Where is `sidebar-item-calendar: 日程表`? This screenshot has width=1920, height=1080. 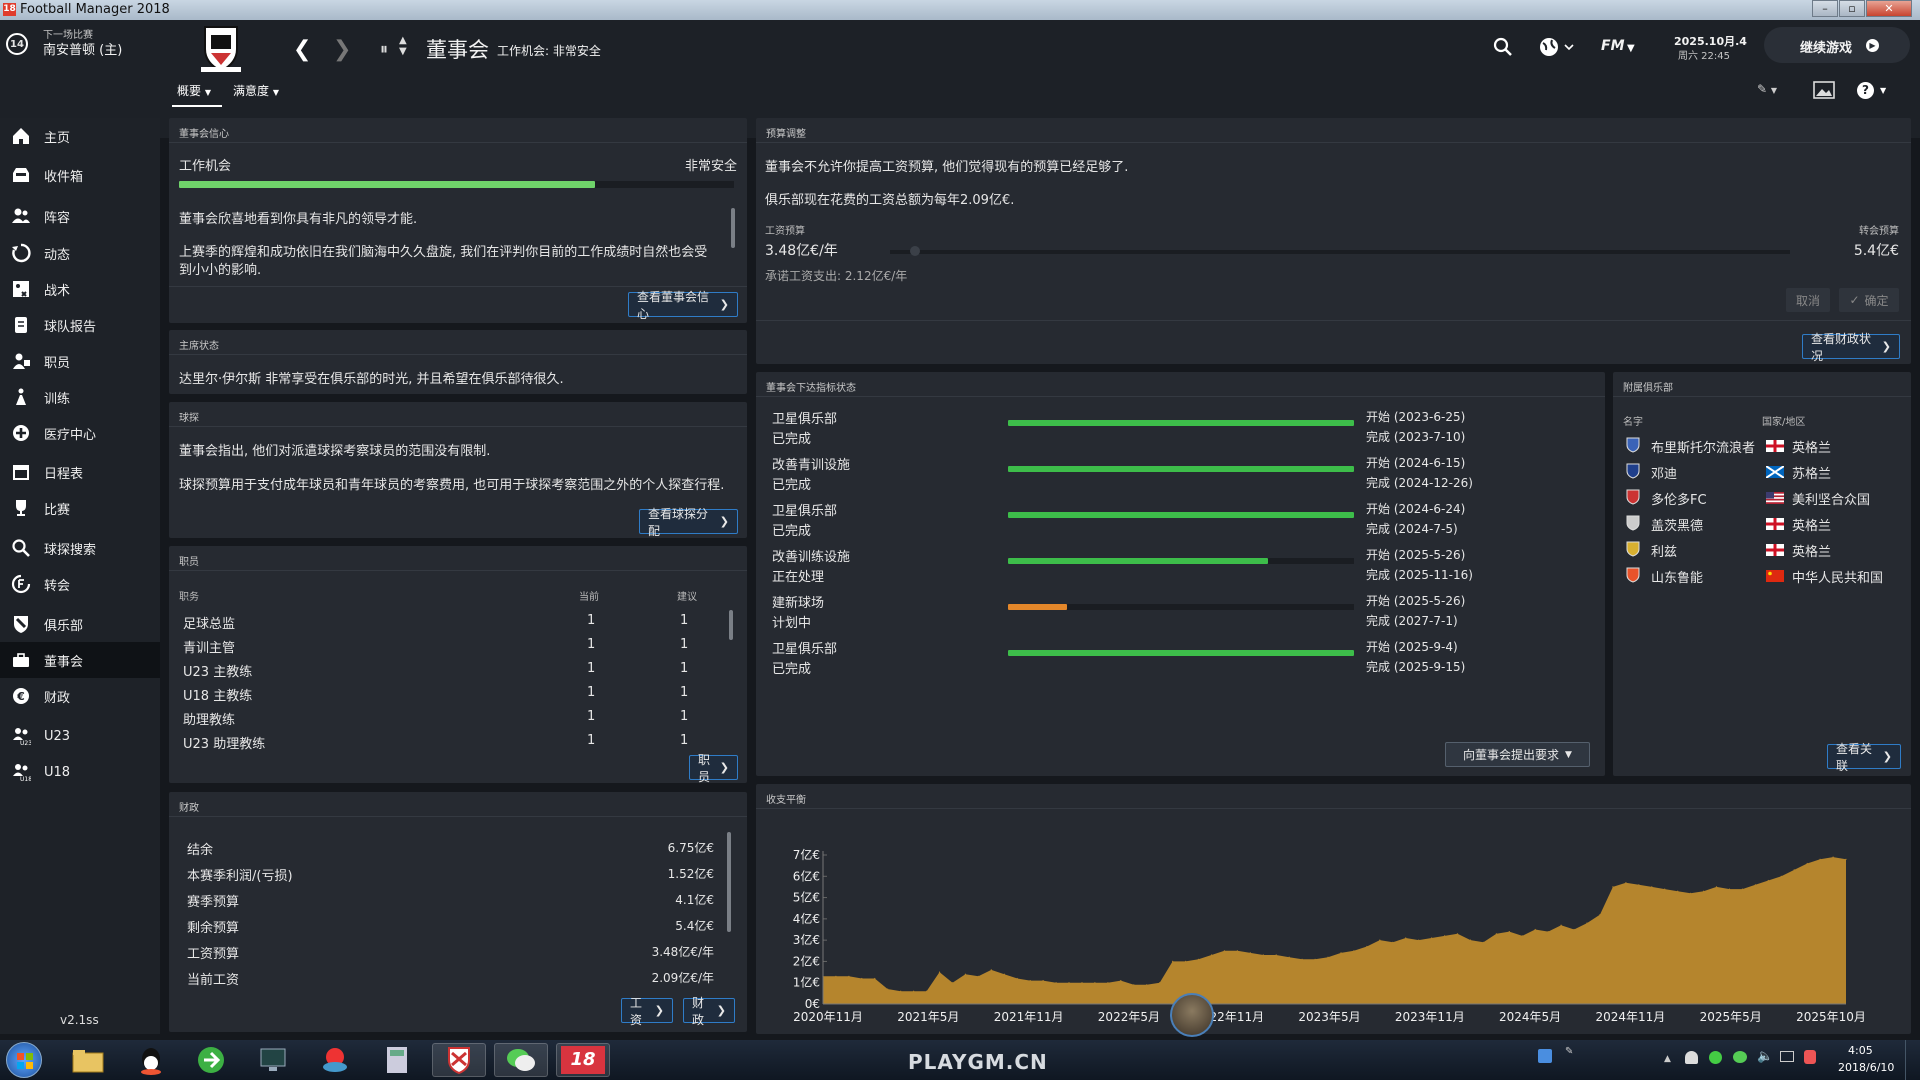
sidebar-item-calendar: 日程表 is located at coordinates (80, 472).